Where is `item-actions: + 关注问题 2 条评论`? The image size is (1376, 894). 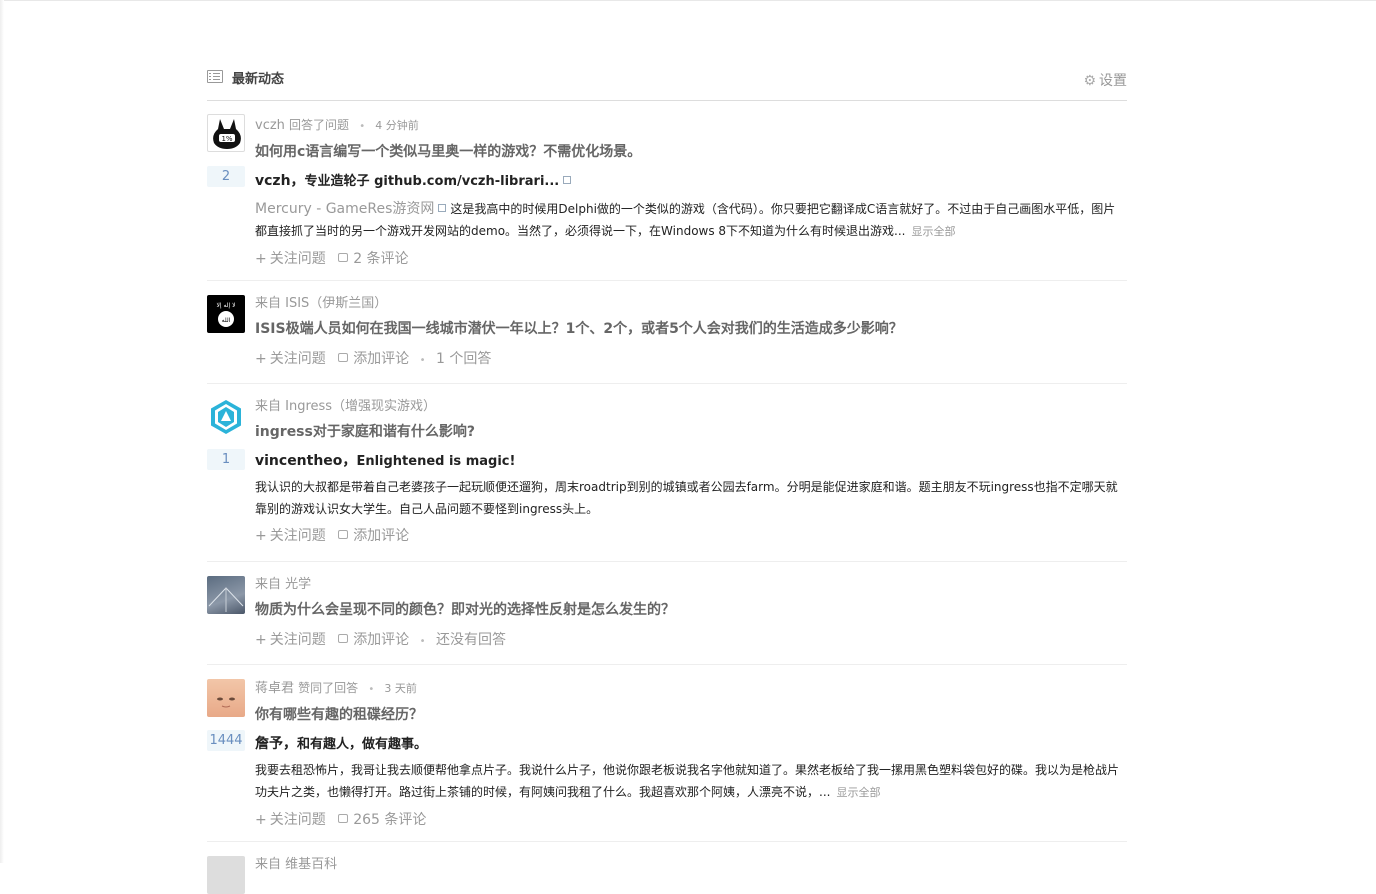 item-actions: + 关注问题 2 条评论 is located at coordinates (691, 259).